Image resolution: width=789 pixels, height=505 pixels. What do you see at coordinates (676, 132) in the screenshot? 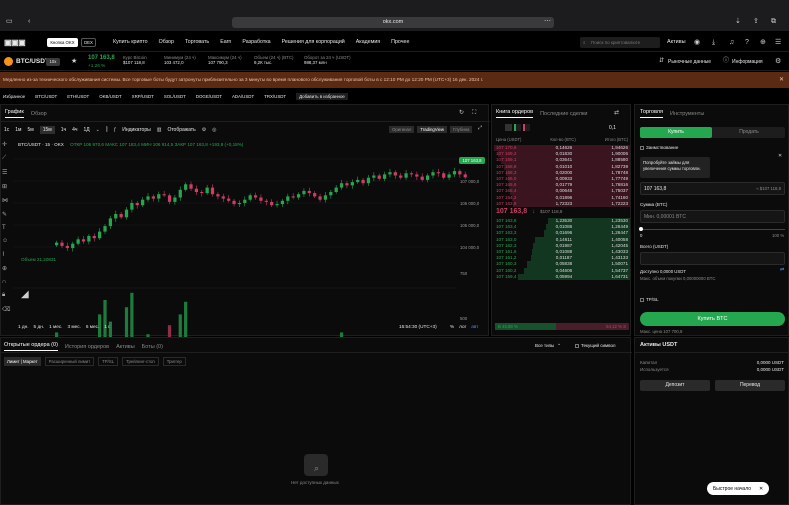
I see `buy-tab-button: Купить` at bounding box center [676, 132].